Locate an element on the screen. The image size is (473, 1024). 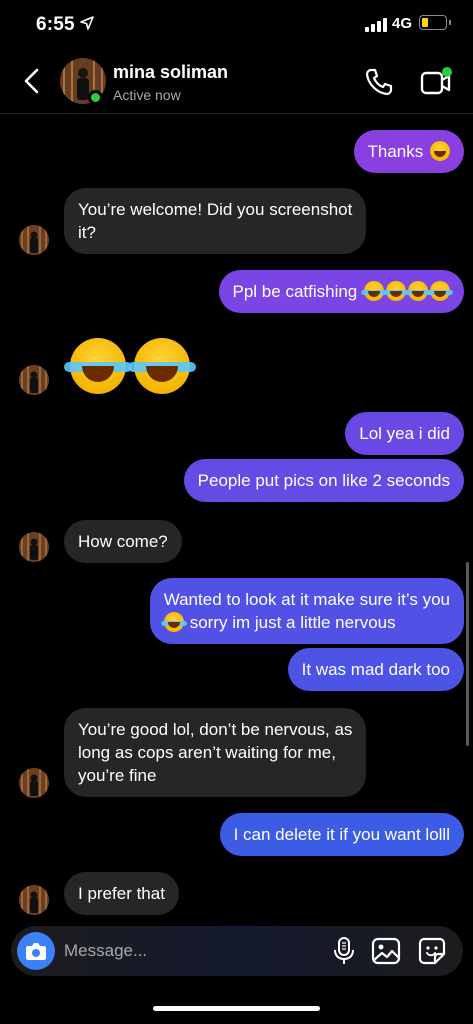
message-outgoing: Thanks is located at coordinates (408, 151).